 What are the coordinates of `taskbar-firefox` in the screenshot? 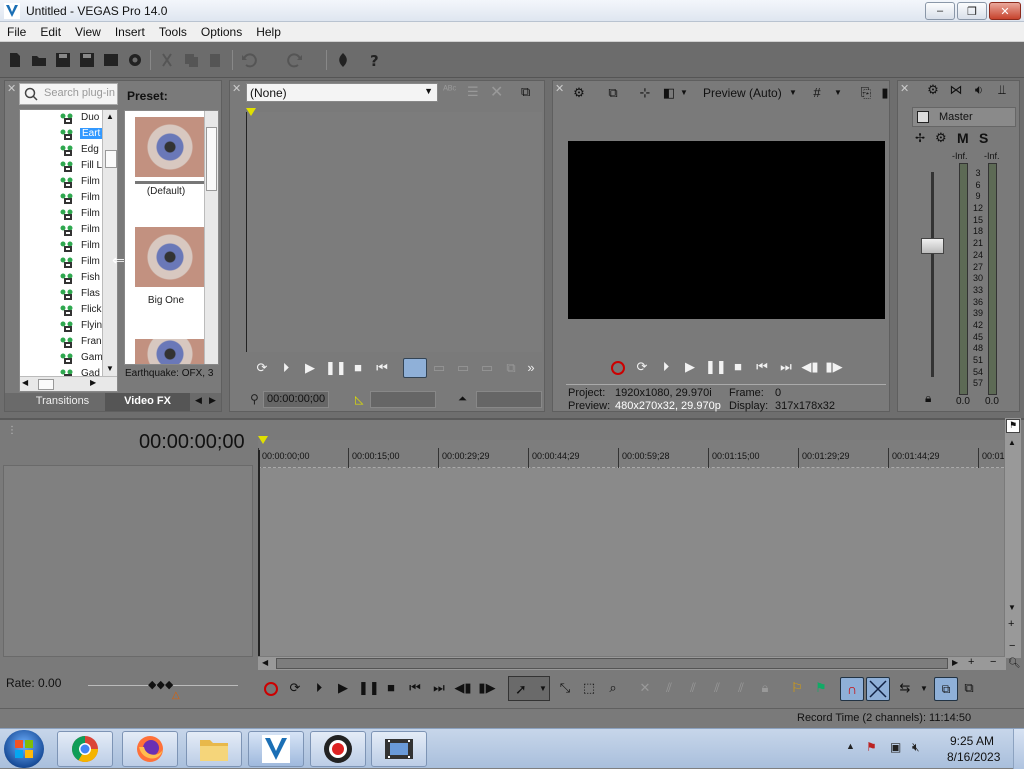 It's located at (150, 749).